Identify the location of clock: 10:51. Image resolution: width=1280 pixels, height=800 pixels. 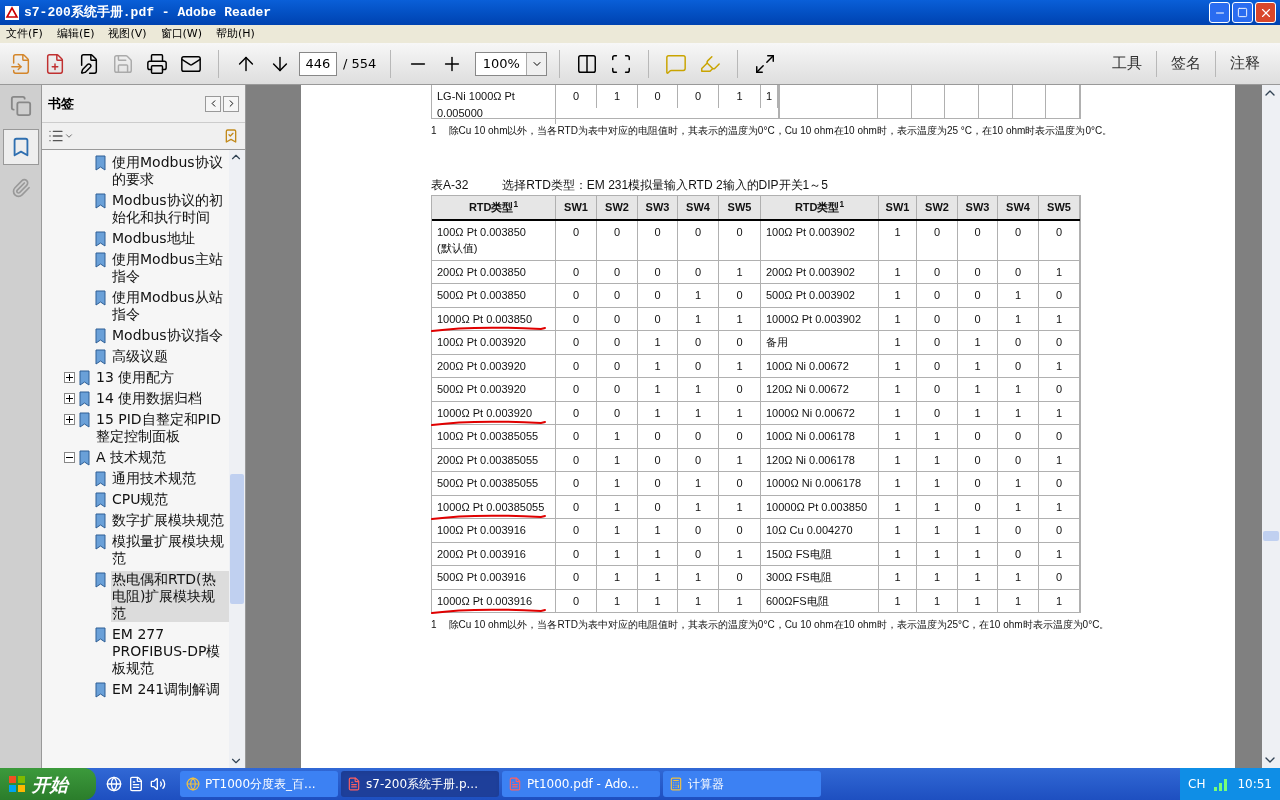
(1254, 784).